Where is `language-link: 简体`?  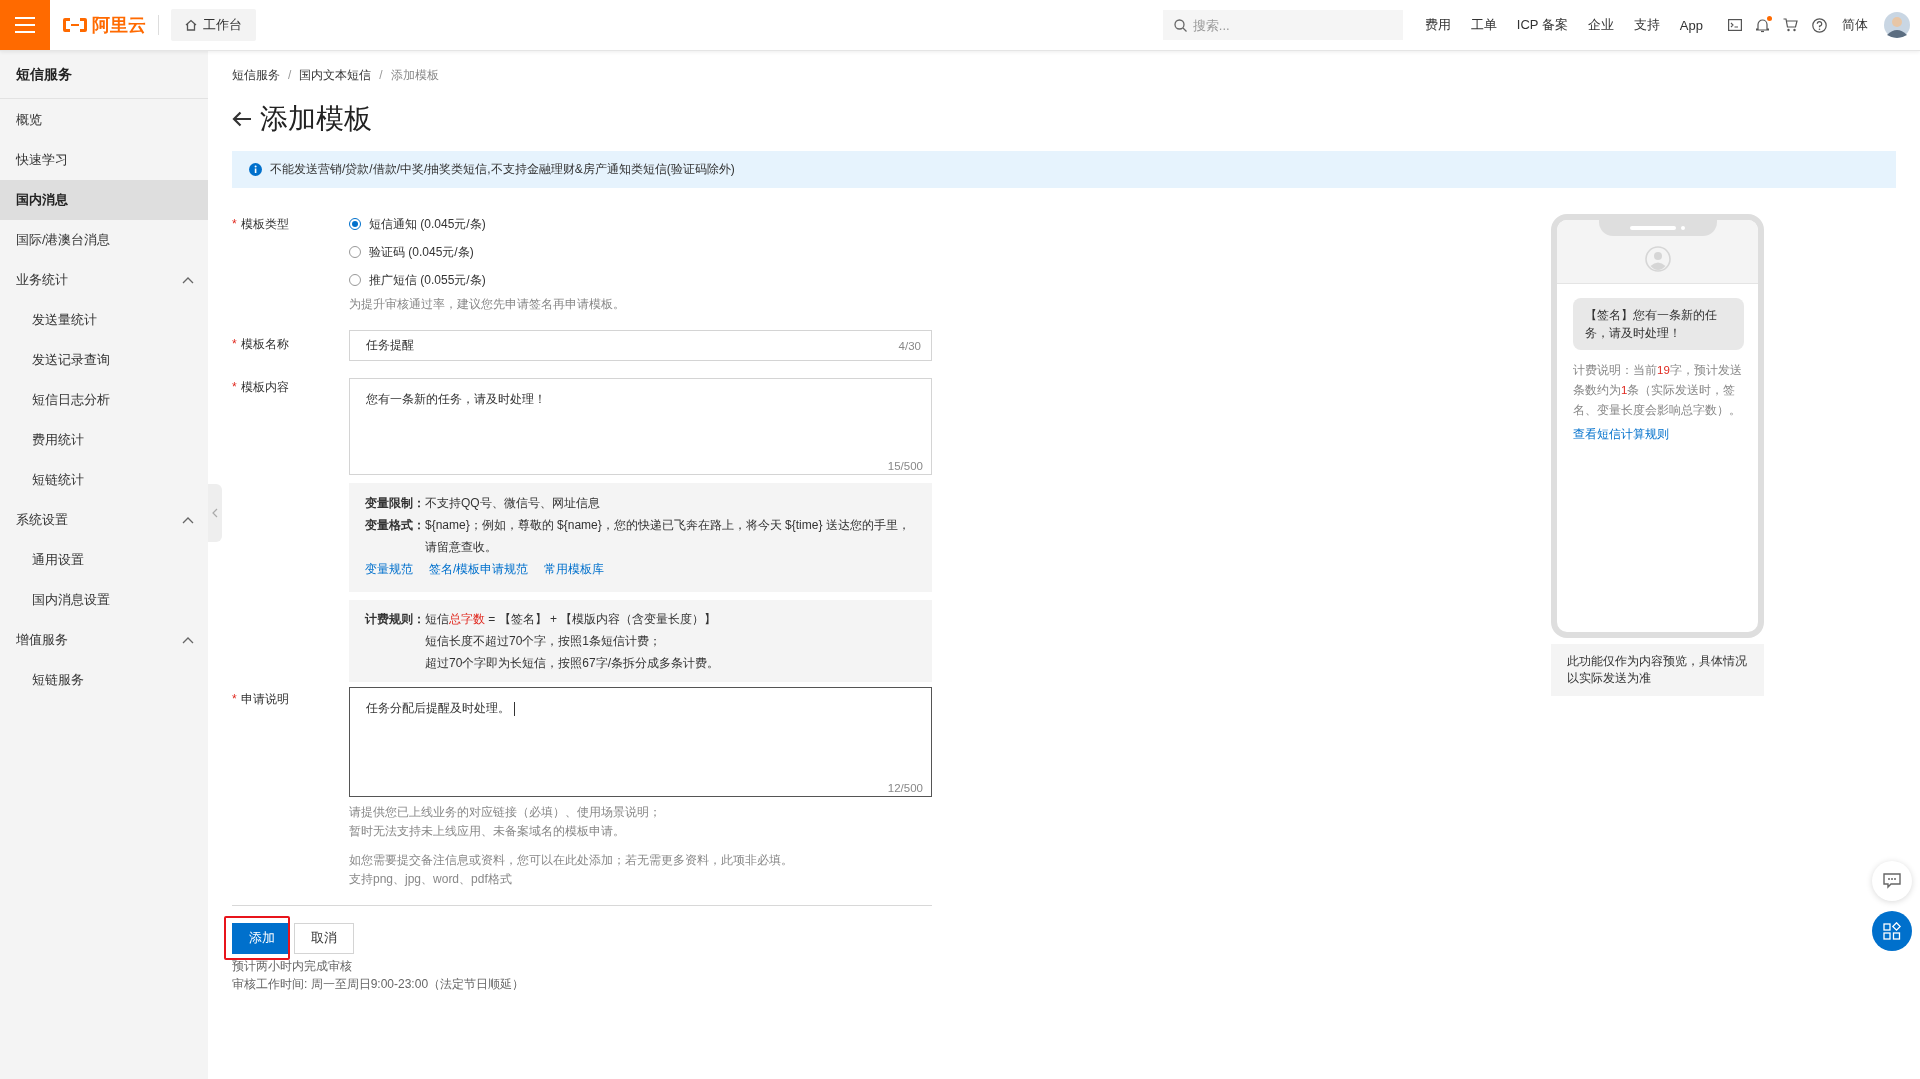 language-link: 简体 is located at coordinates (1855, 25).